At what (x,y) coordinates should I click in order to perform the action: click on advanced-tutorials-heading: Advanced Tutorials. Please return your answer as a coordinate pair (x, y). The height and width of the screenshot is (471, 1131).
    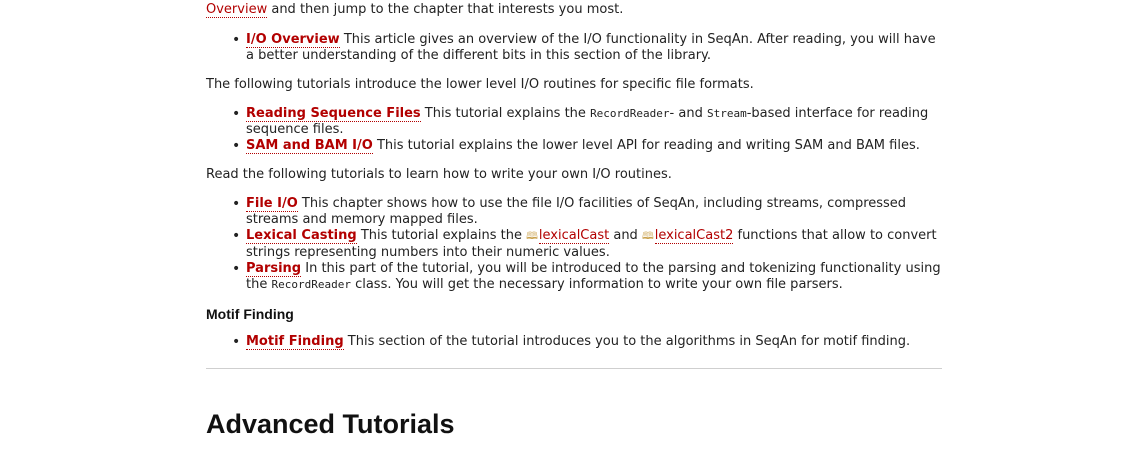
    Looking at the image, I should click on (330, 424).